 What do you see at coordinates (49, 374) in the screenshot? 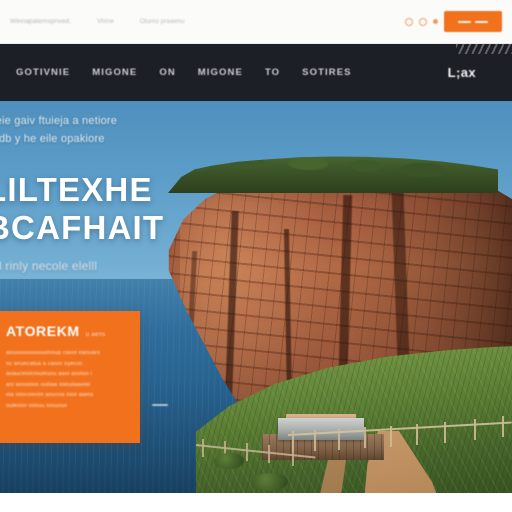
I see `feature-card-line-3: aoauceioiciouieuou aaoi aooiuo i` at bounding box center [49, 374].